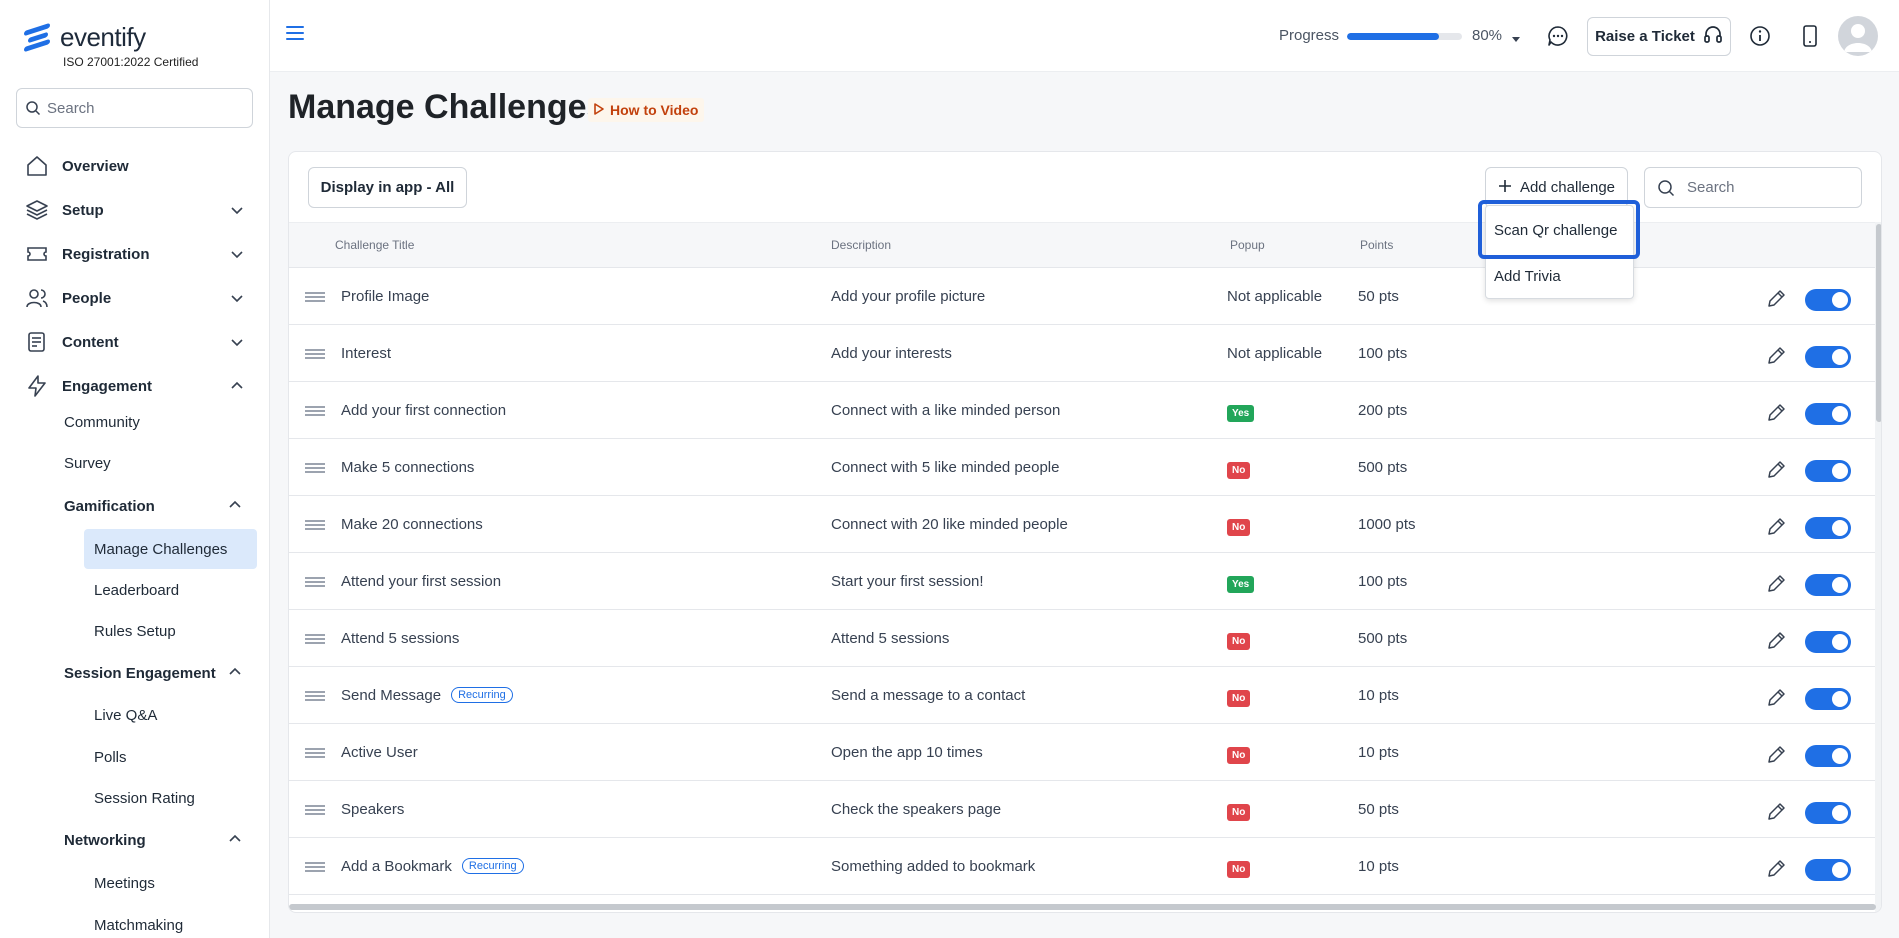 The image size is (1899, 938). Describe the element at coordinates (1082, 752) in the screenshot. I see `table-row: Active User Open the app 10 times No 10 pts` at that location.